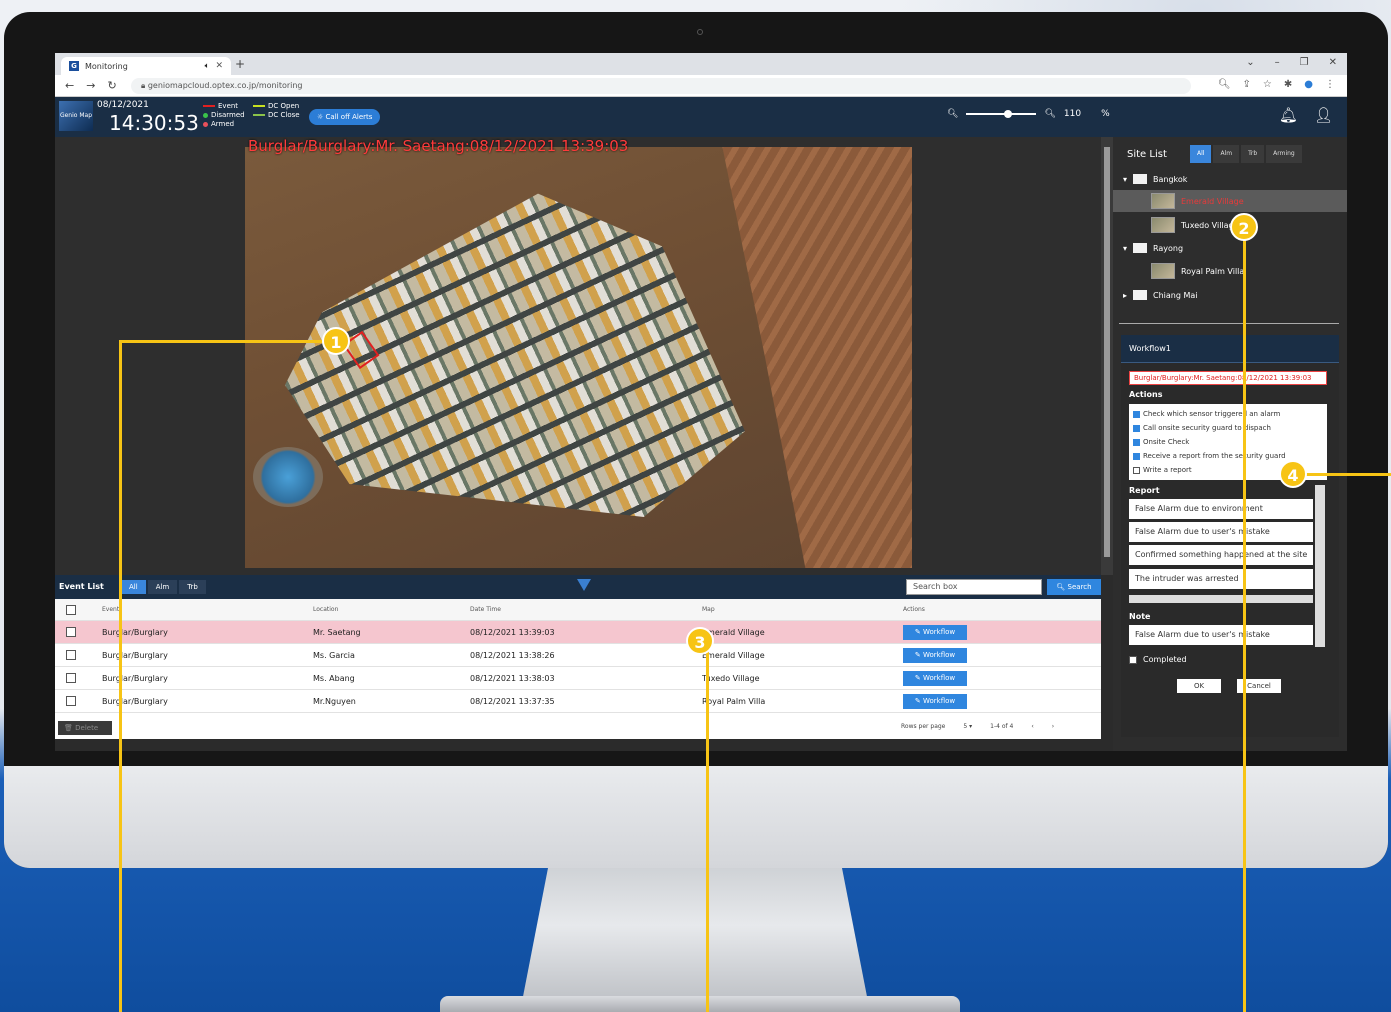  What do you see at coordinates (1197, 271) in the screenshot?
I see `tree-site-royal: Royal Palm Villa` at bounding box center [1197, 271].